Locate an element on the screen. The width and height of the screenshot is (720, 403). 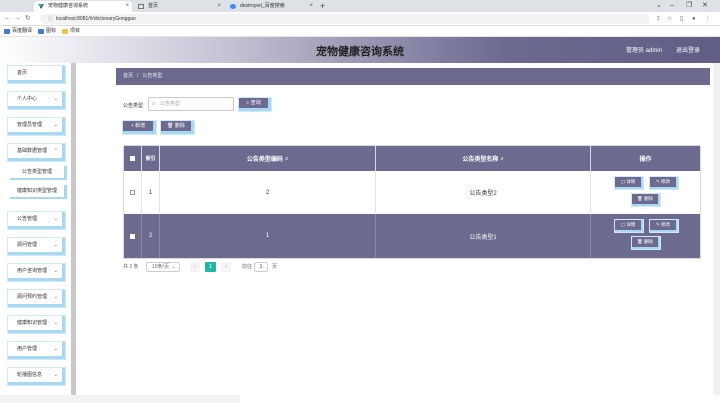
goto-prefix: 前往 is located at coordinates (247, 267).